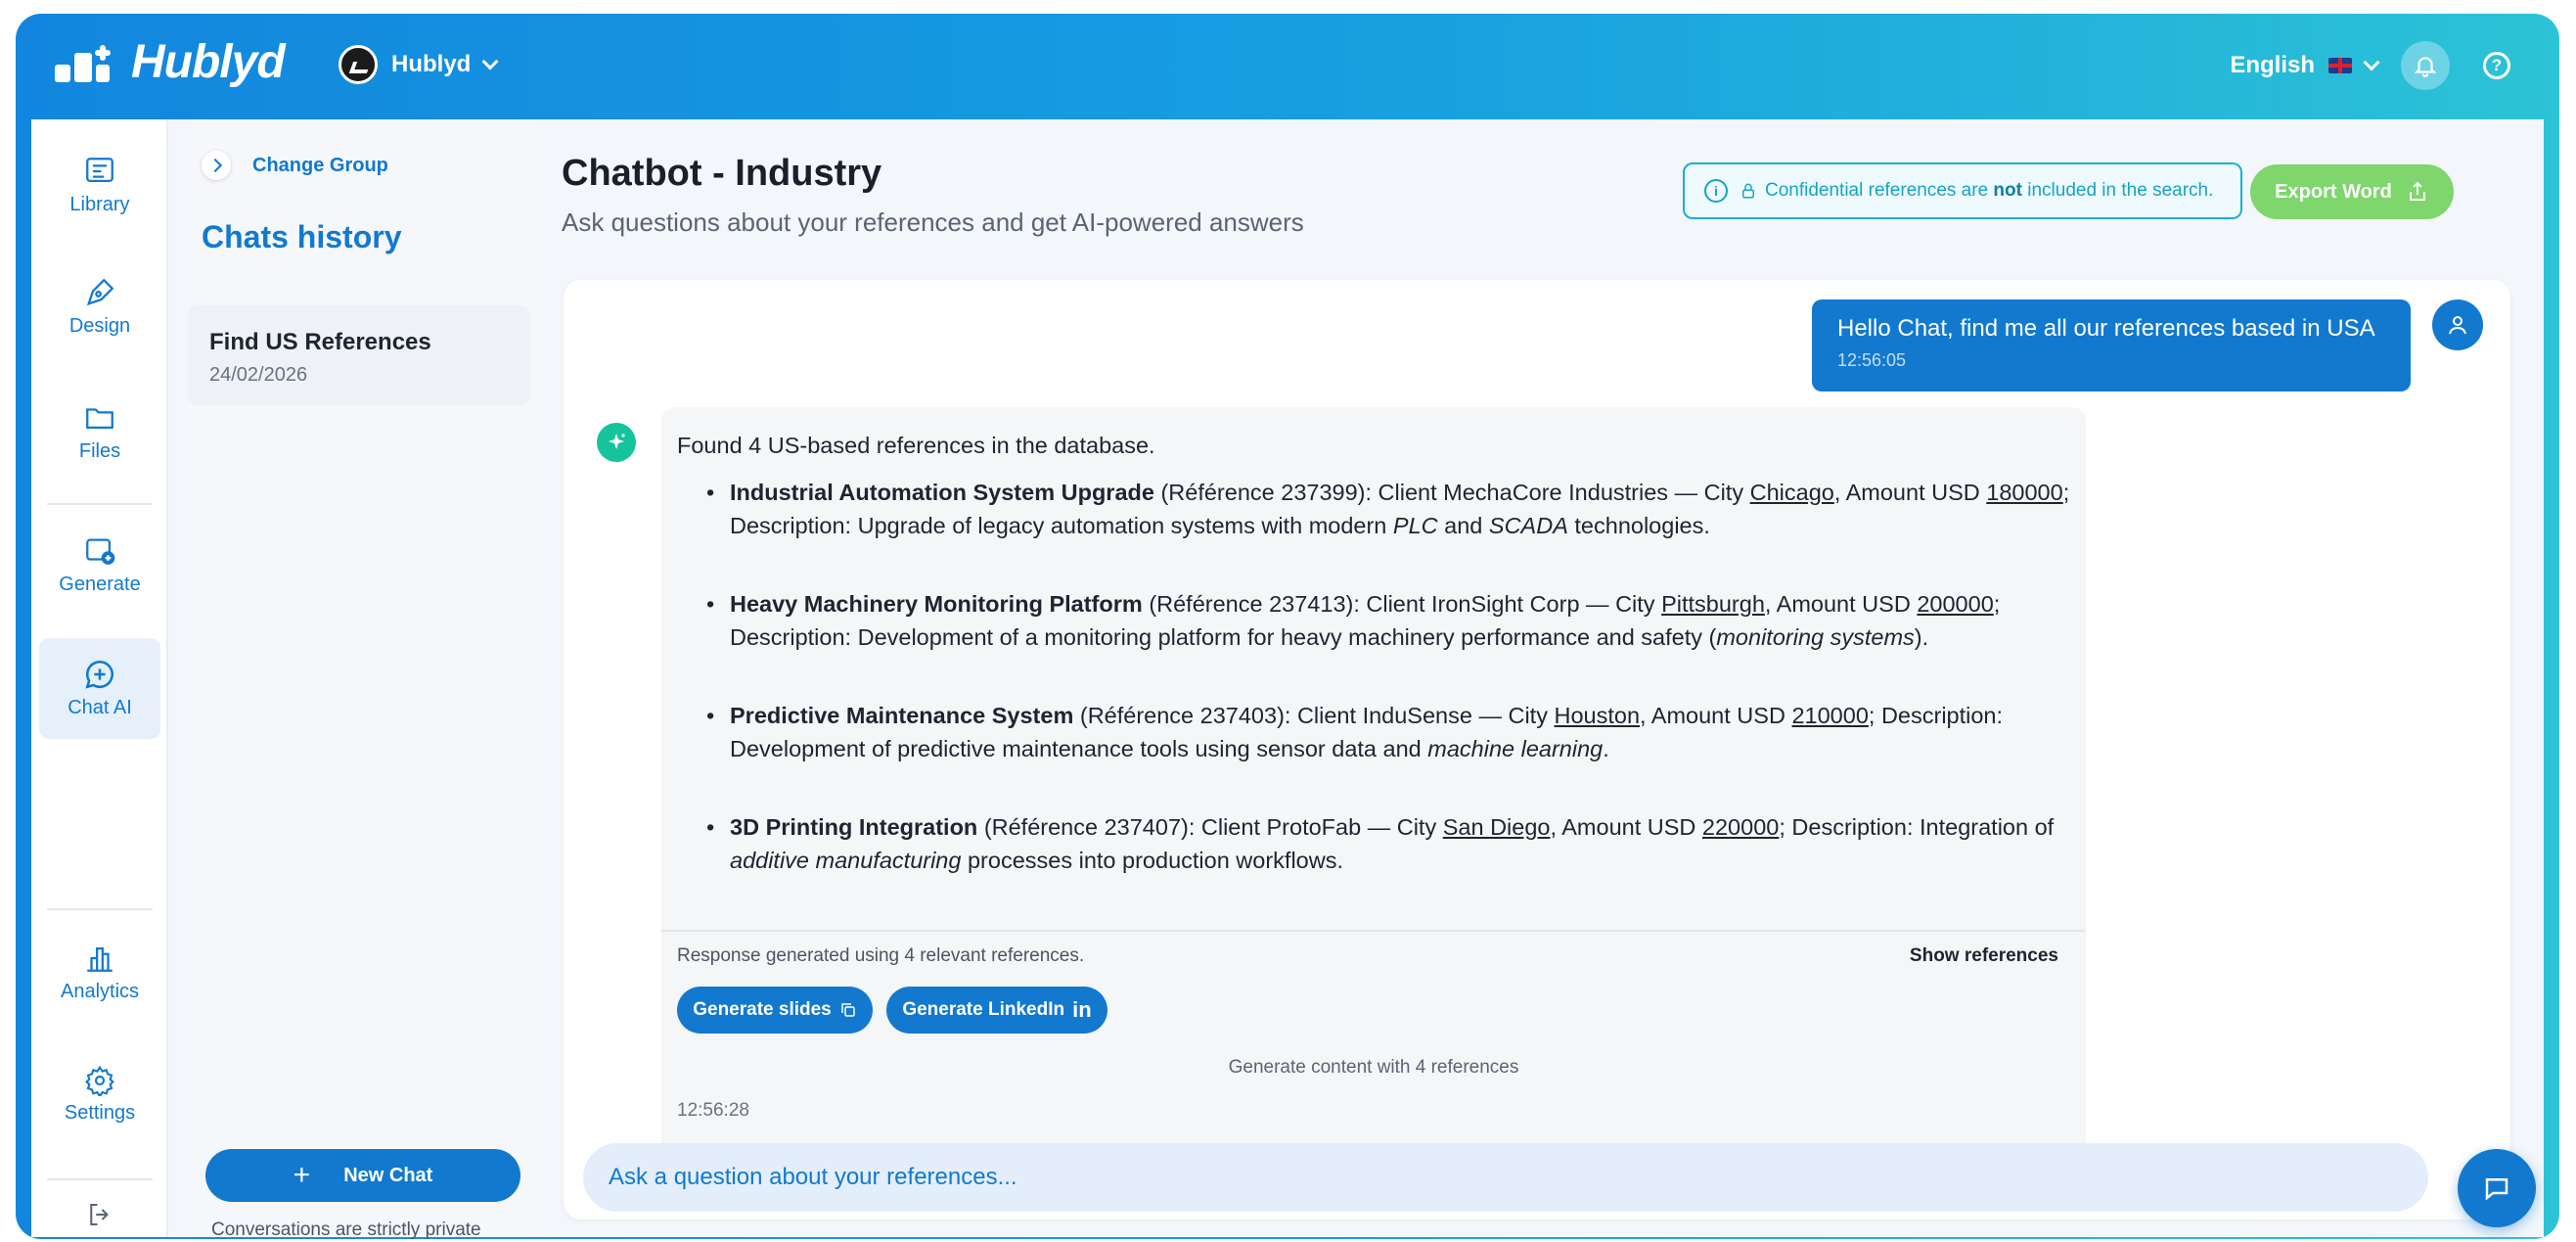 This screenshot has width=2576, height=1242. I want to click on bot-timestamp: 12:56:28, so click(713, 1110).